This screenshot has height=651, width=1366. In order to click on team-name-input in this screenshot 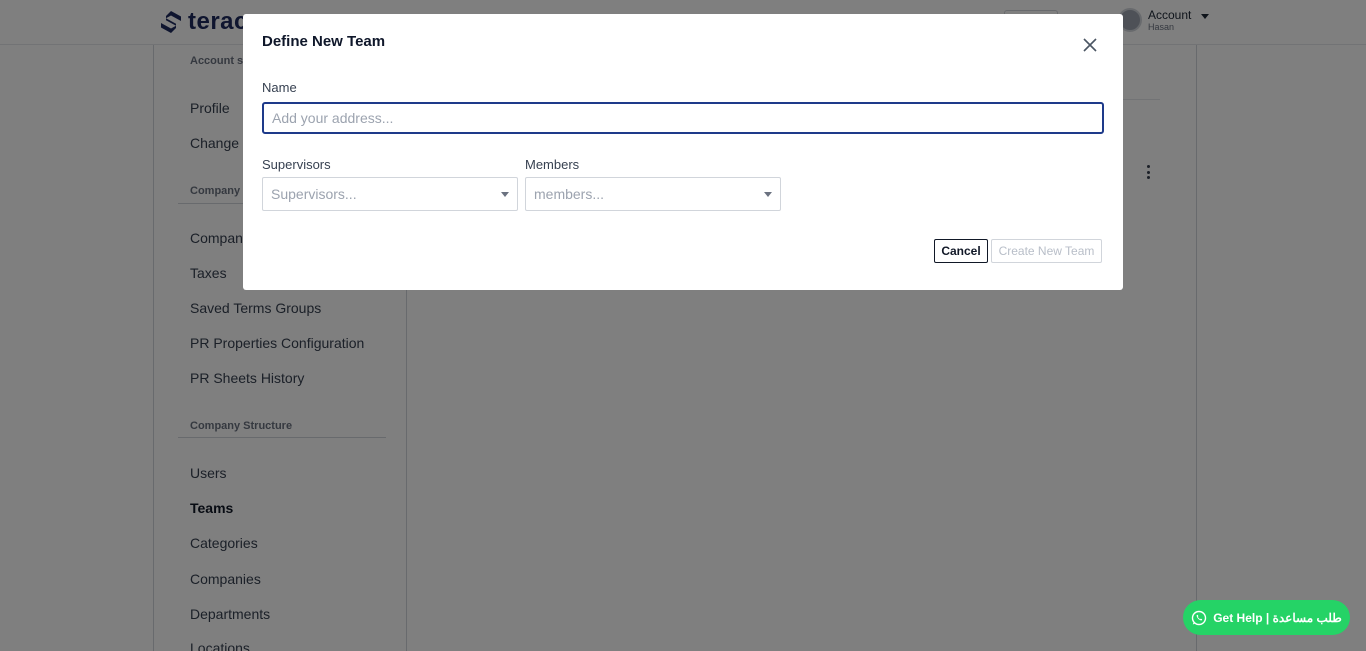, I will do `click(683, 118)`.